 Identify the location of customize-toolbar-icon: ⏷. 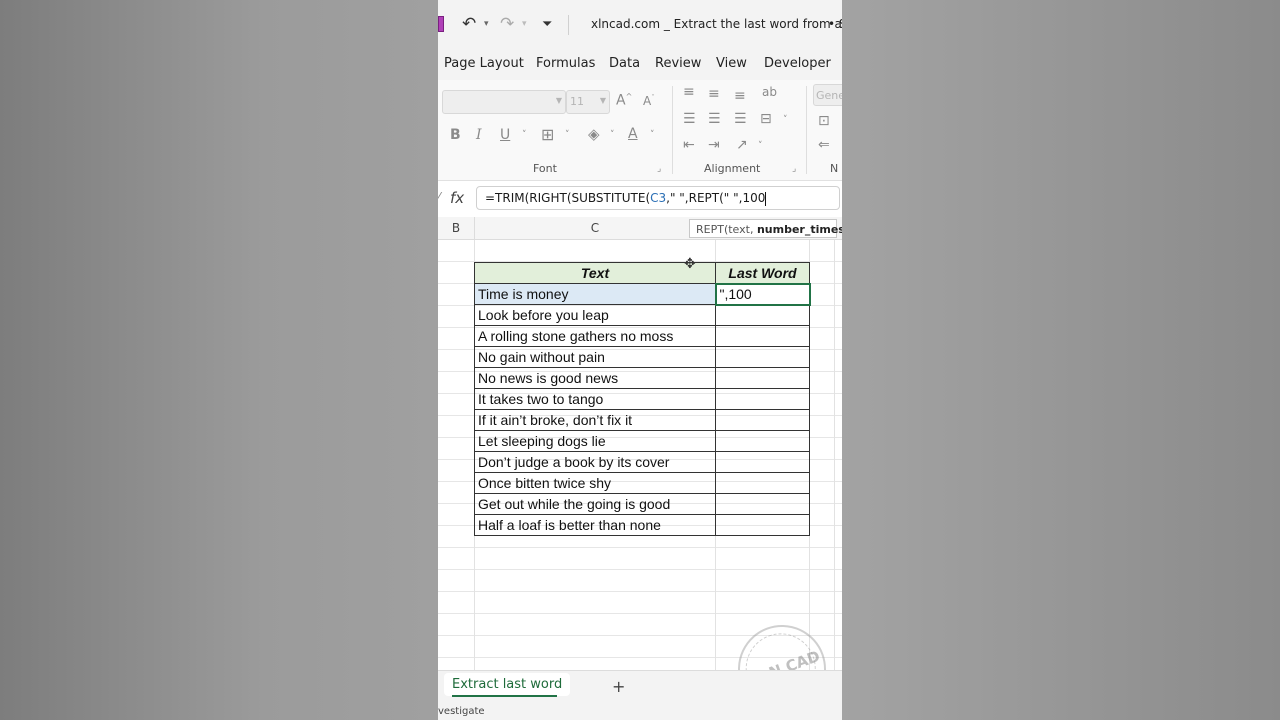
(547, 24).